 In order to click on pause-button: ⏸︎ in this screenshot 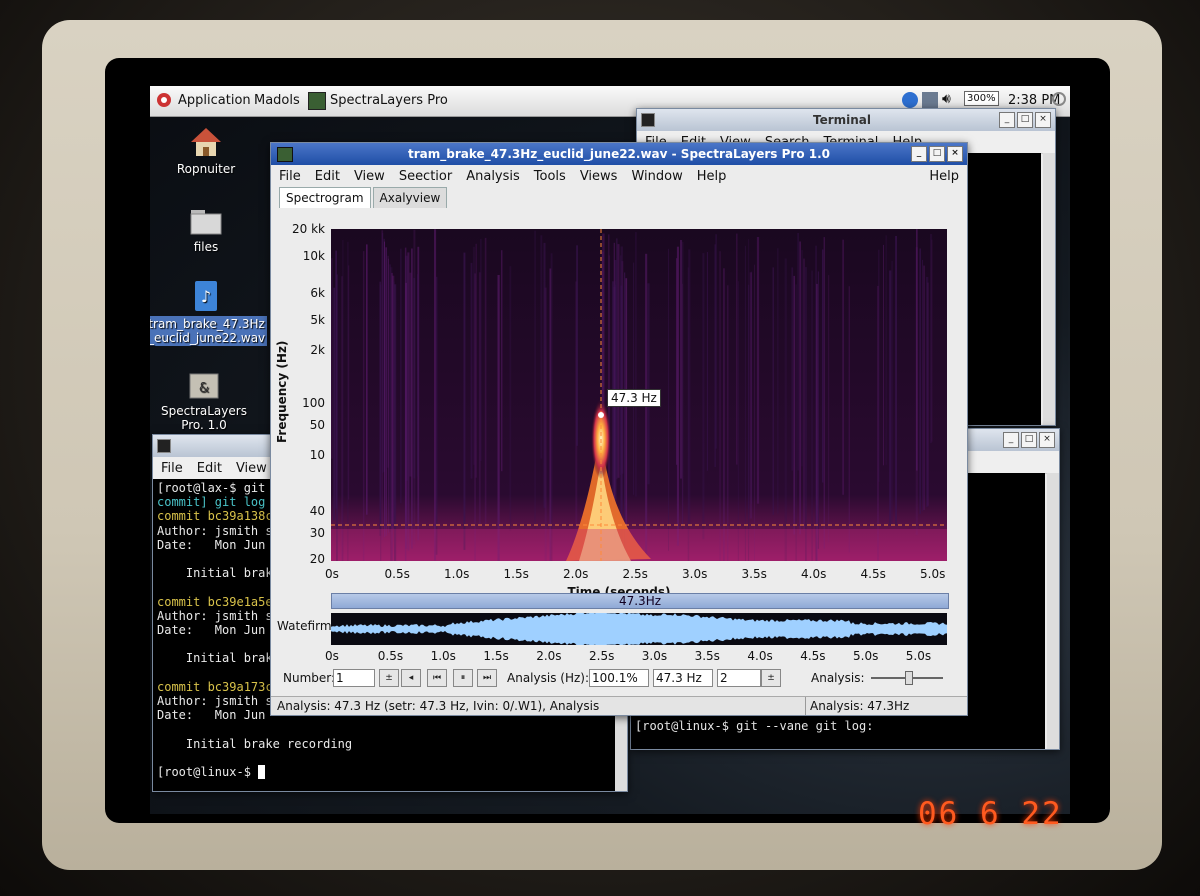, I will do `click(463, 678)`.